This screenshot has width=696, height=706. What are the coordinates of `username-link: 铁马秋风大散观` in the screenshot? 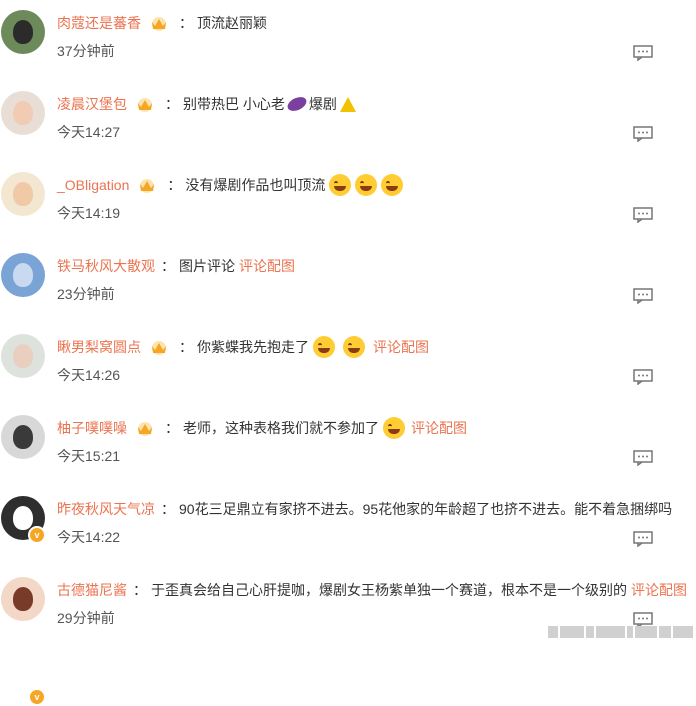 It's located at (106, 266).